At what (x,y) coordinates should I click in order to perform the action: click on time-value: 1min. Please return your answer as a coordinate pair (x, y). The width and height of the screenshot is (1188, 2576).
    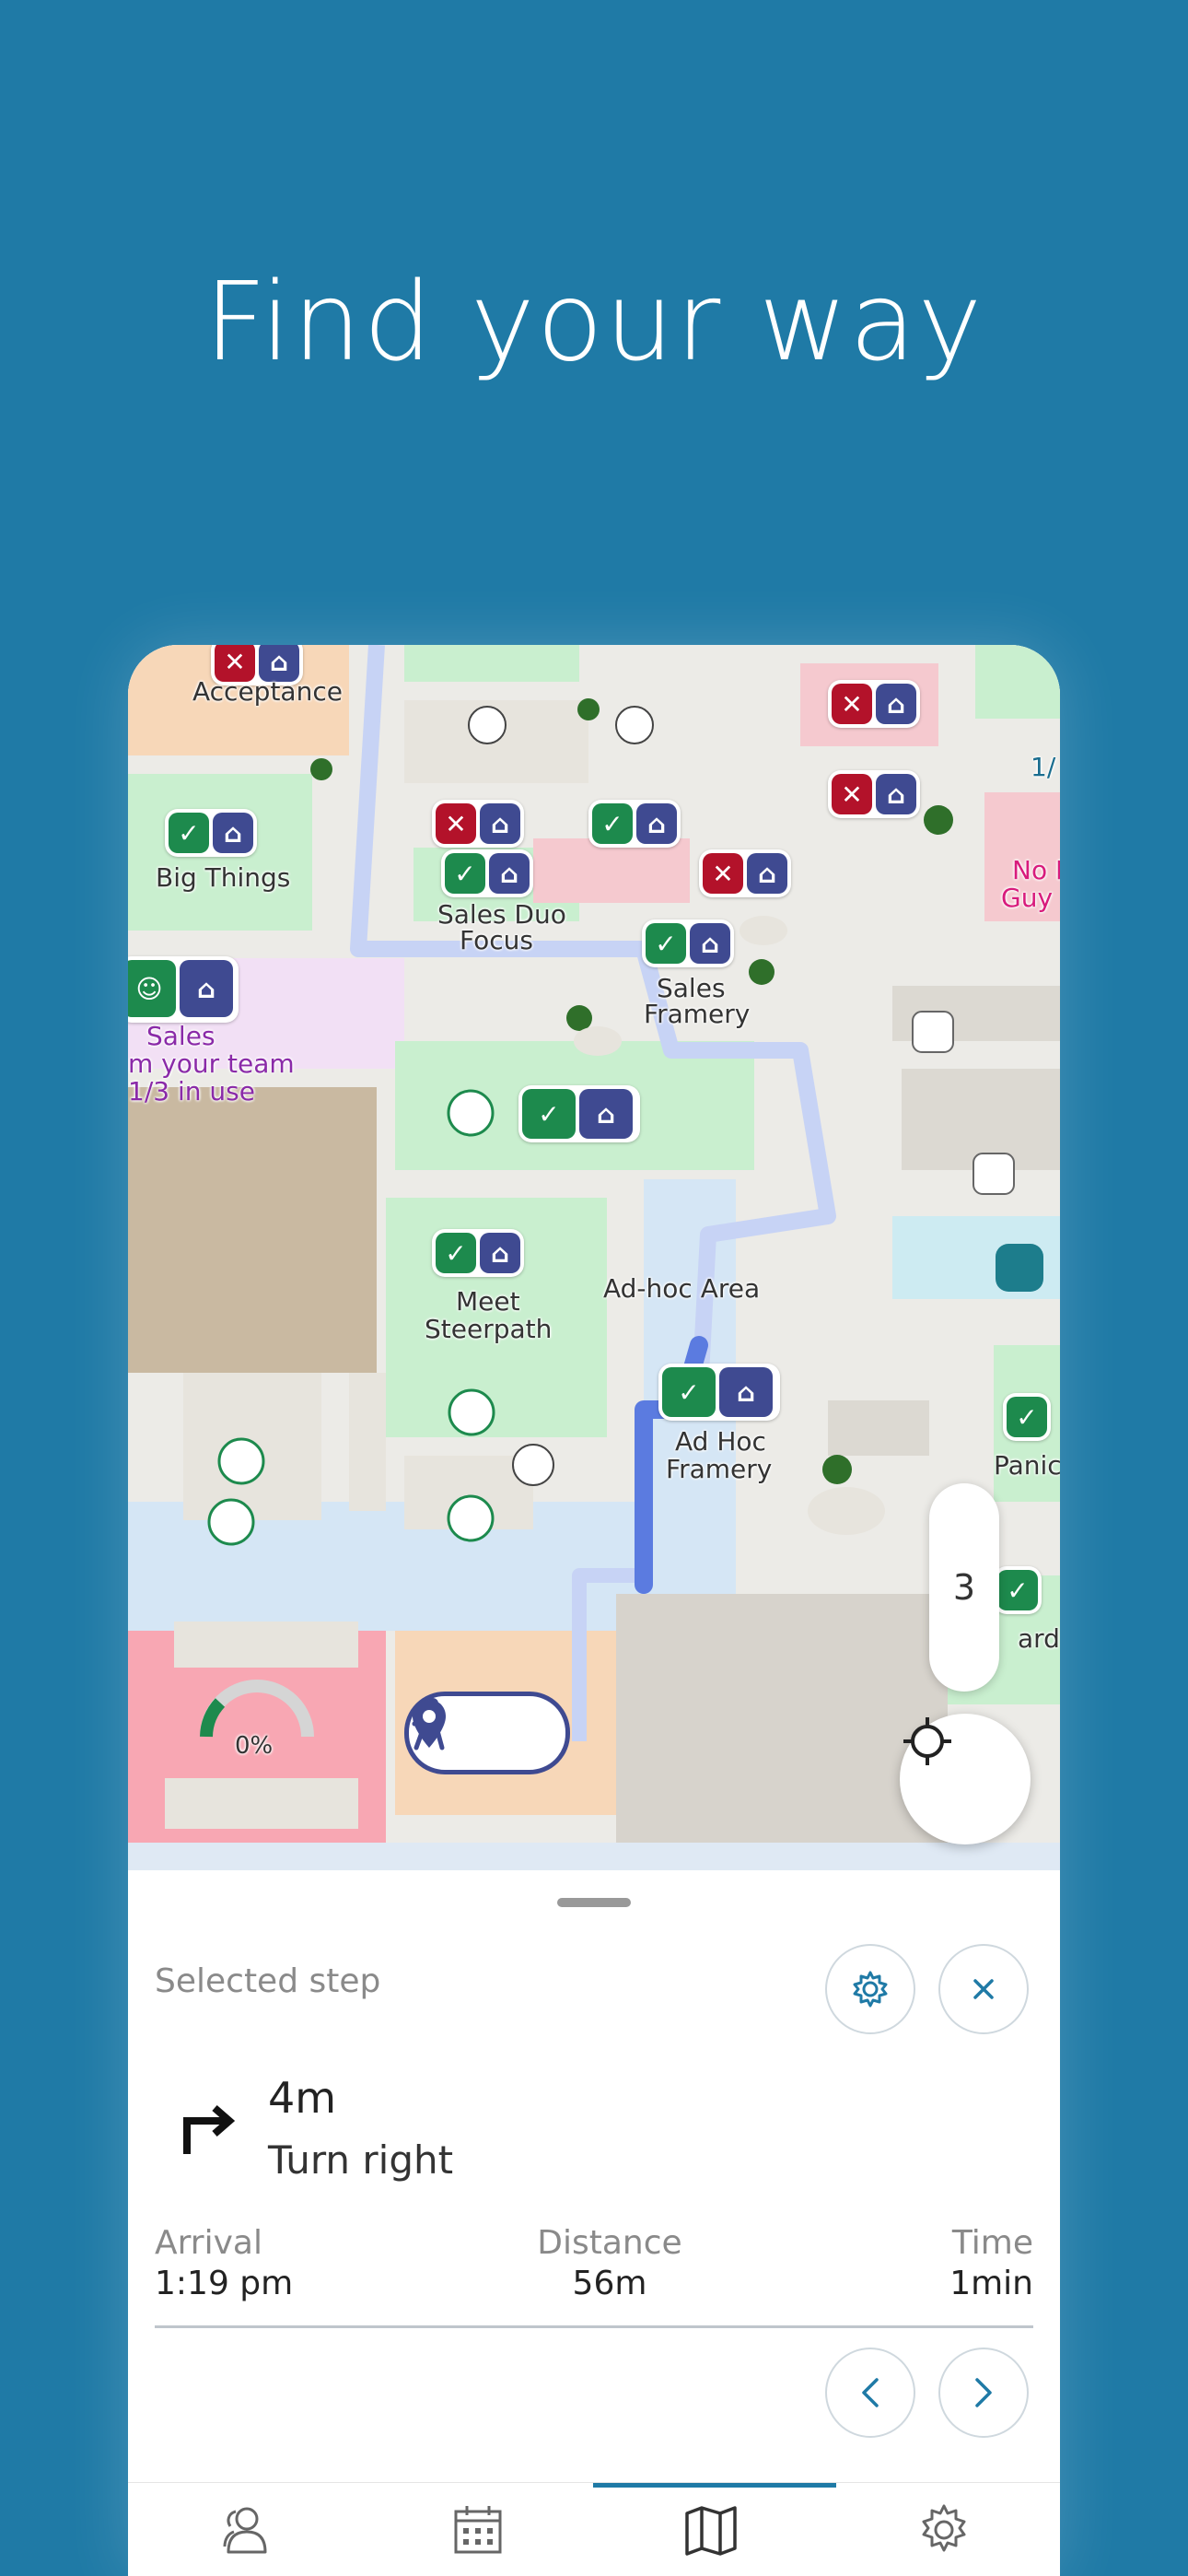
    Looking at the image, I should click on (991, 2283).